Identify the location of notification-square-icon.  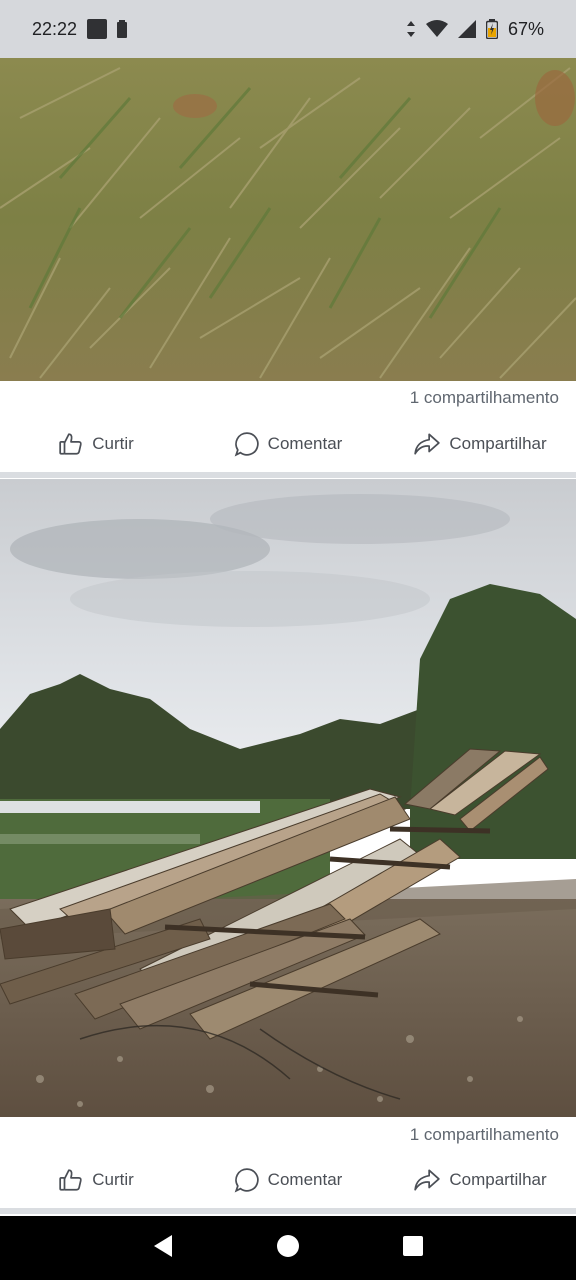
(97, 29).